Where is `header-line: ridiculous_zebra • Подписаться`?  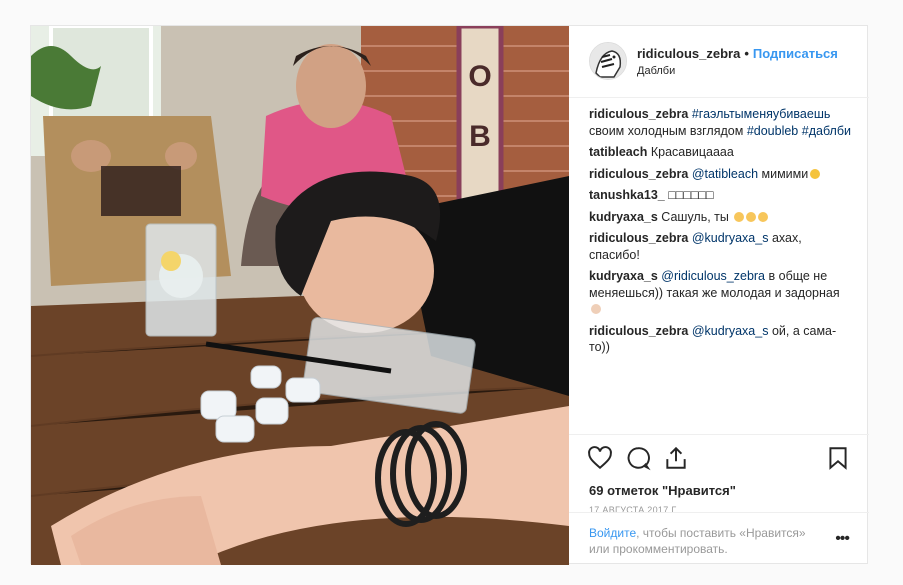 header-line: ridiculous_zebra • Подписаться is located at coordinates (737, 53).